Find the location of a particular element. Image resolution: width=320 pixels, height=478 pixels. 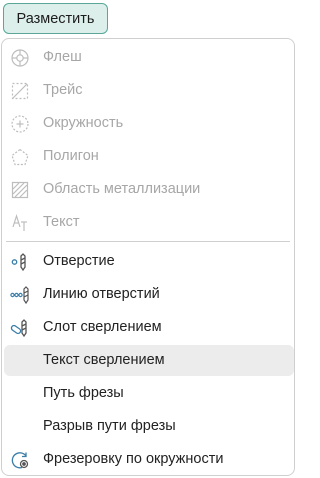

menu-separator is located at coordinates (148, 241).